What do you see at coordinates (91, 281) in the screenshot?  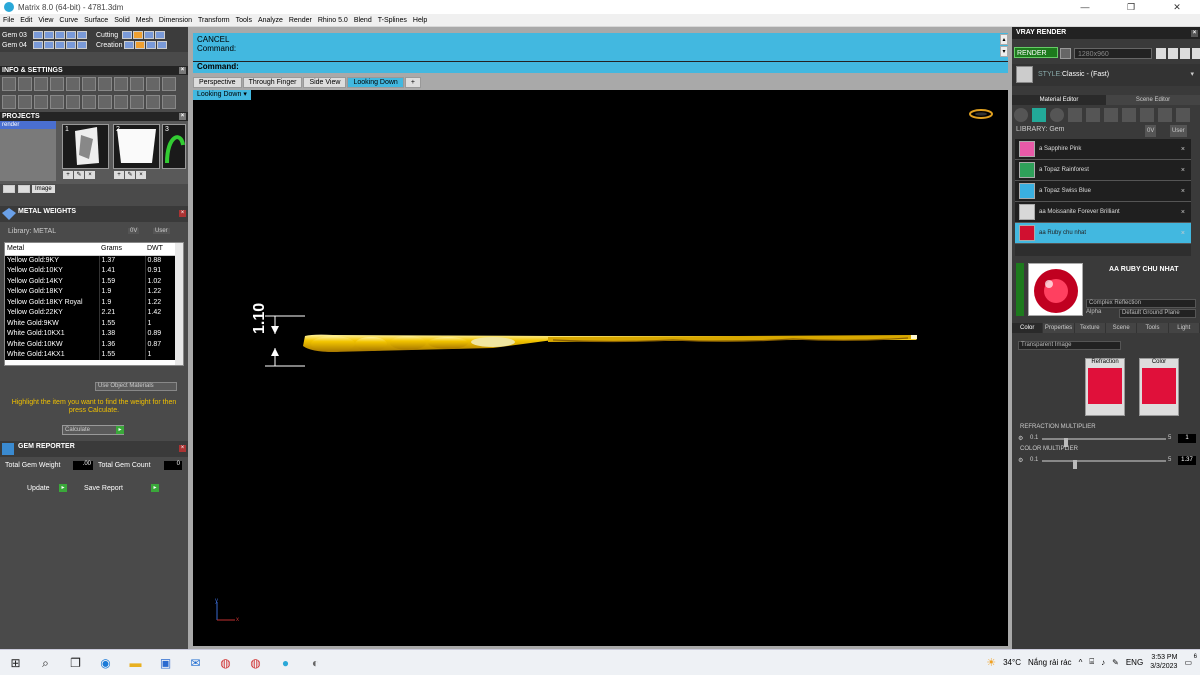 I see `table-row: Yellow Gold:14KY 1.59 1.02` at bounding box center [91, 281].